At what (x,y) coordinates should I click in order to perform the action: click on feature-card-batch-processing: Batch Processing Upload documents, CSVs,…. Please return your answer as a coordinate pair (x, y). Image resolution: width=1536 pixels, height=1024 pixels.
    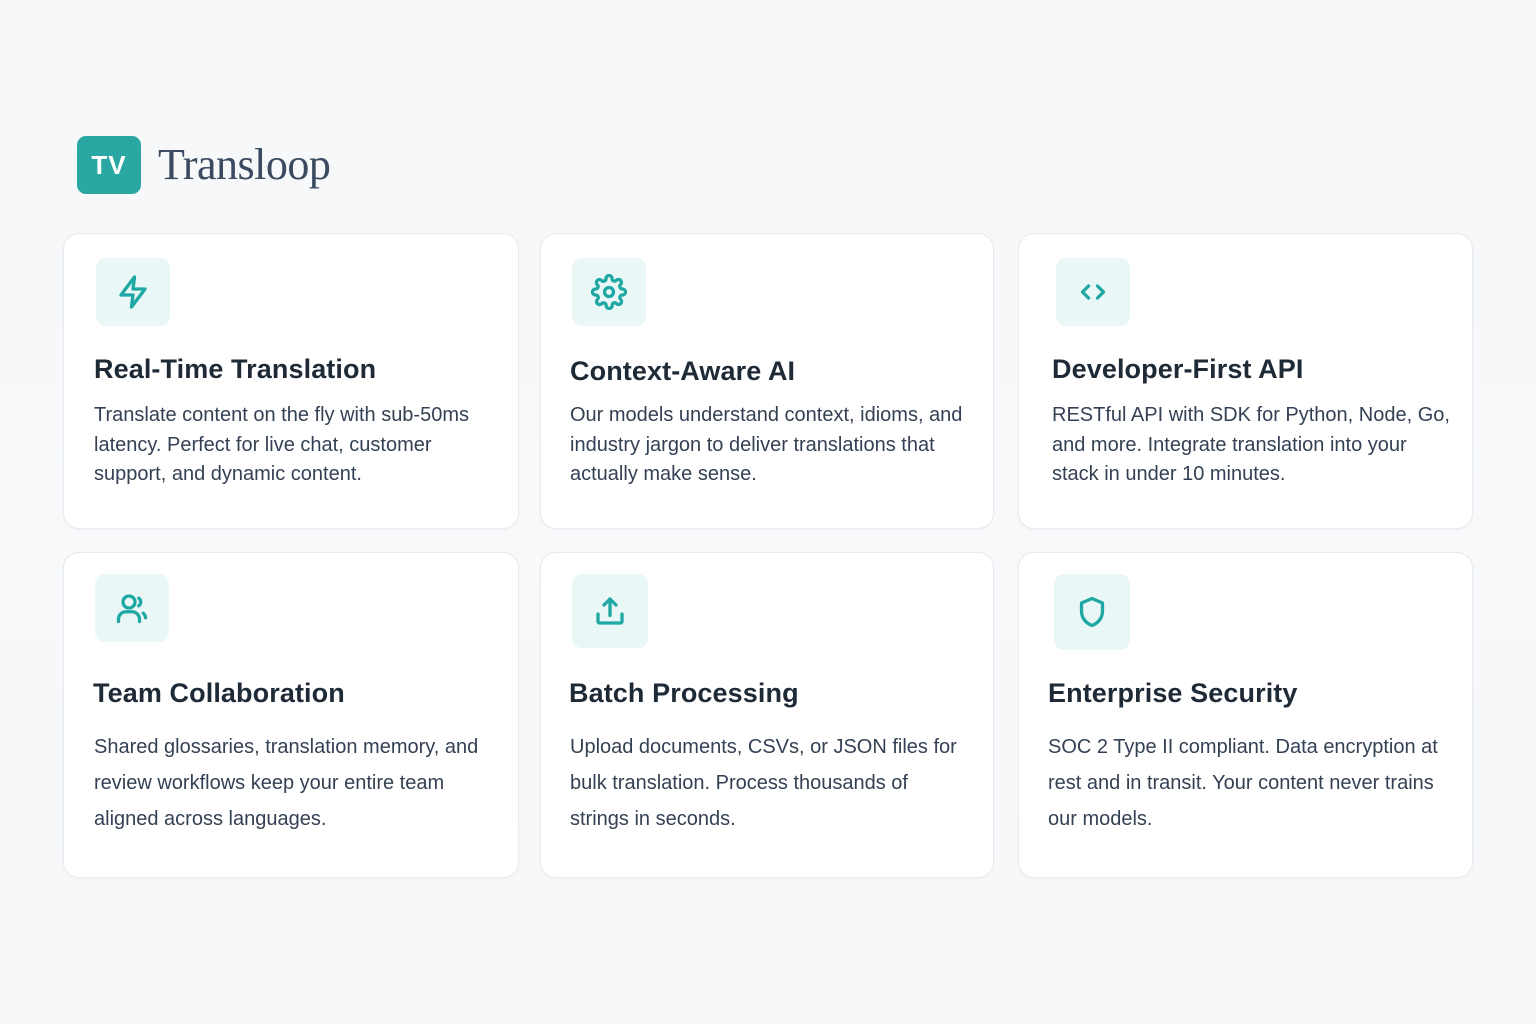
    Looking at the image, I should click on (767, 715).